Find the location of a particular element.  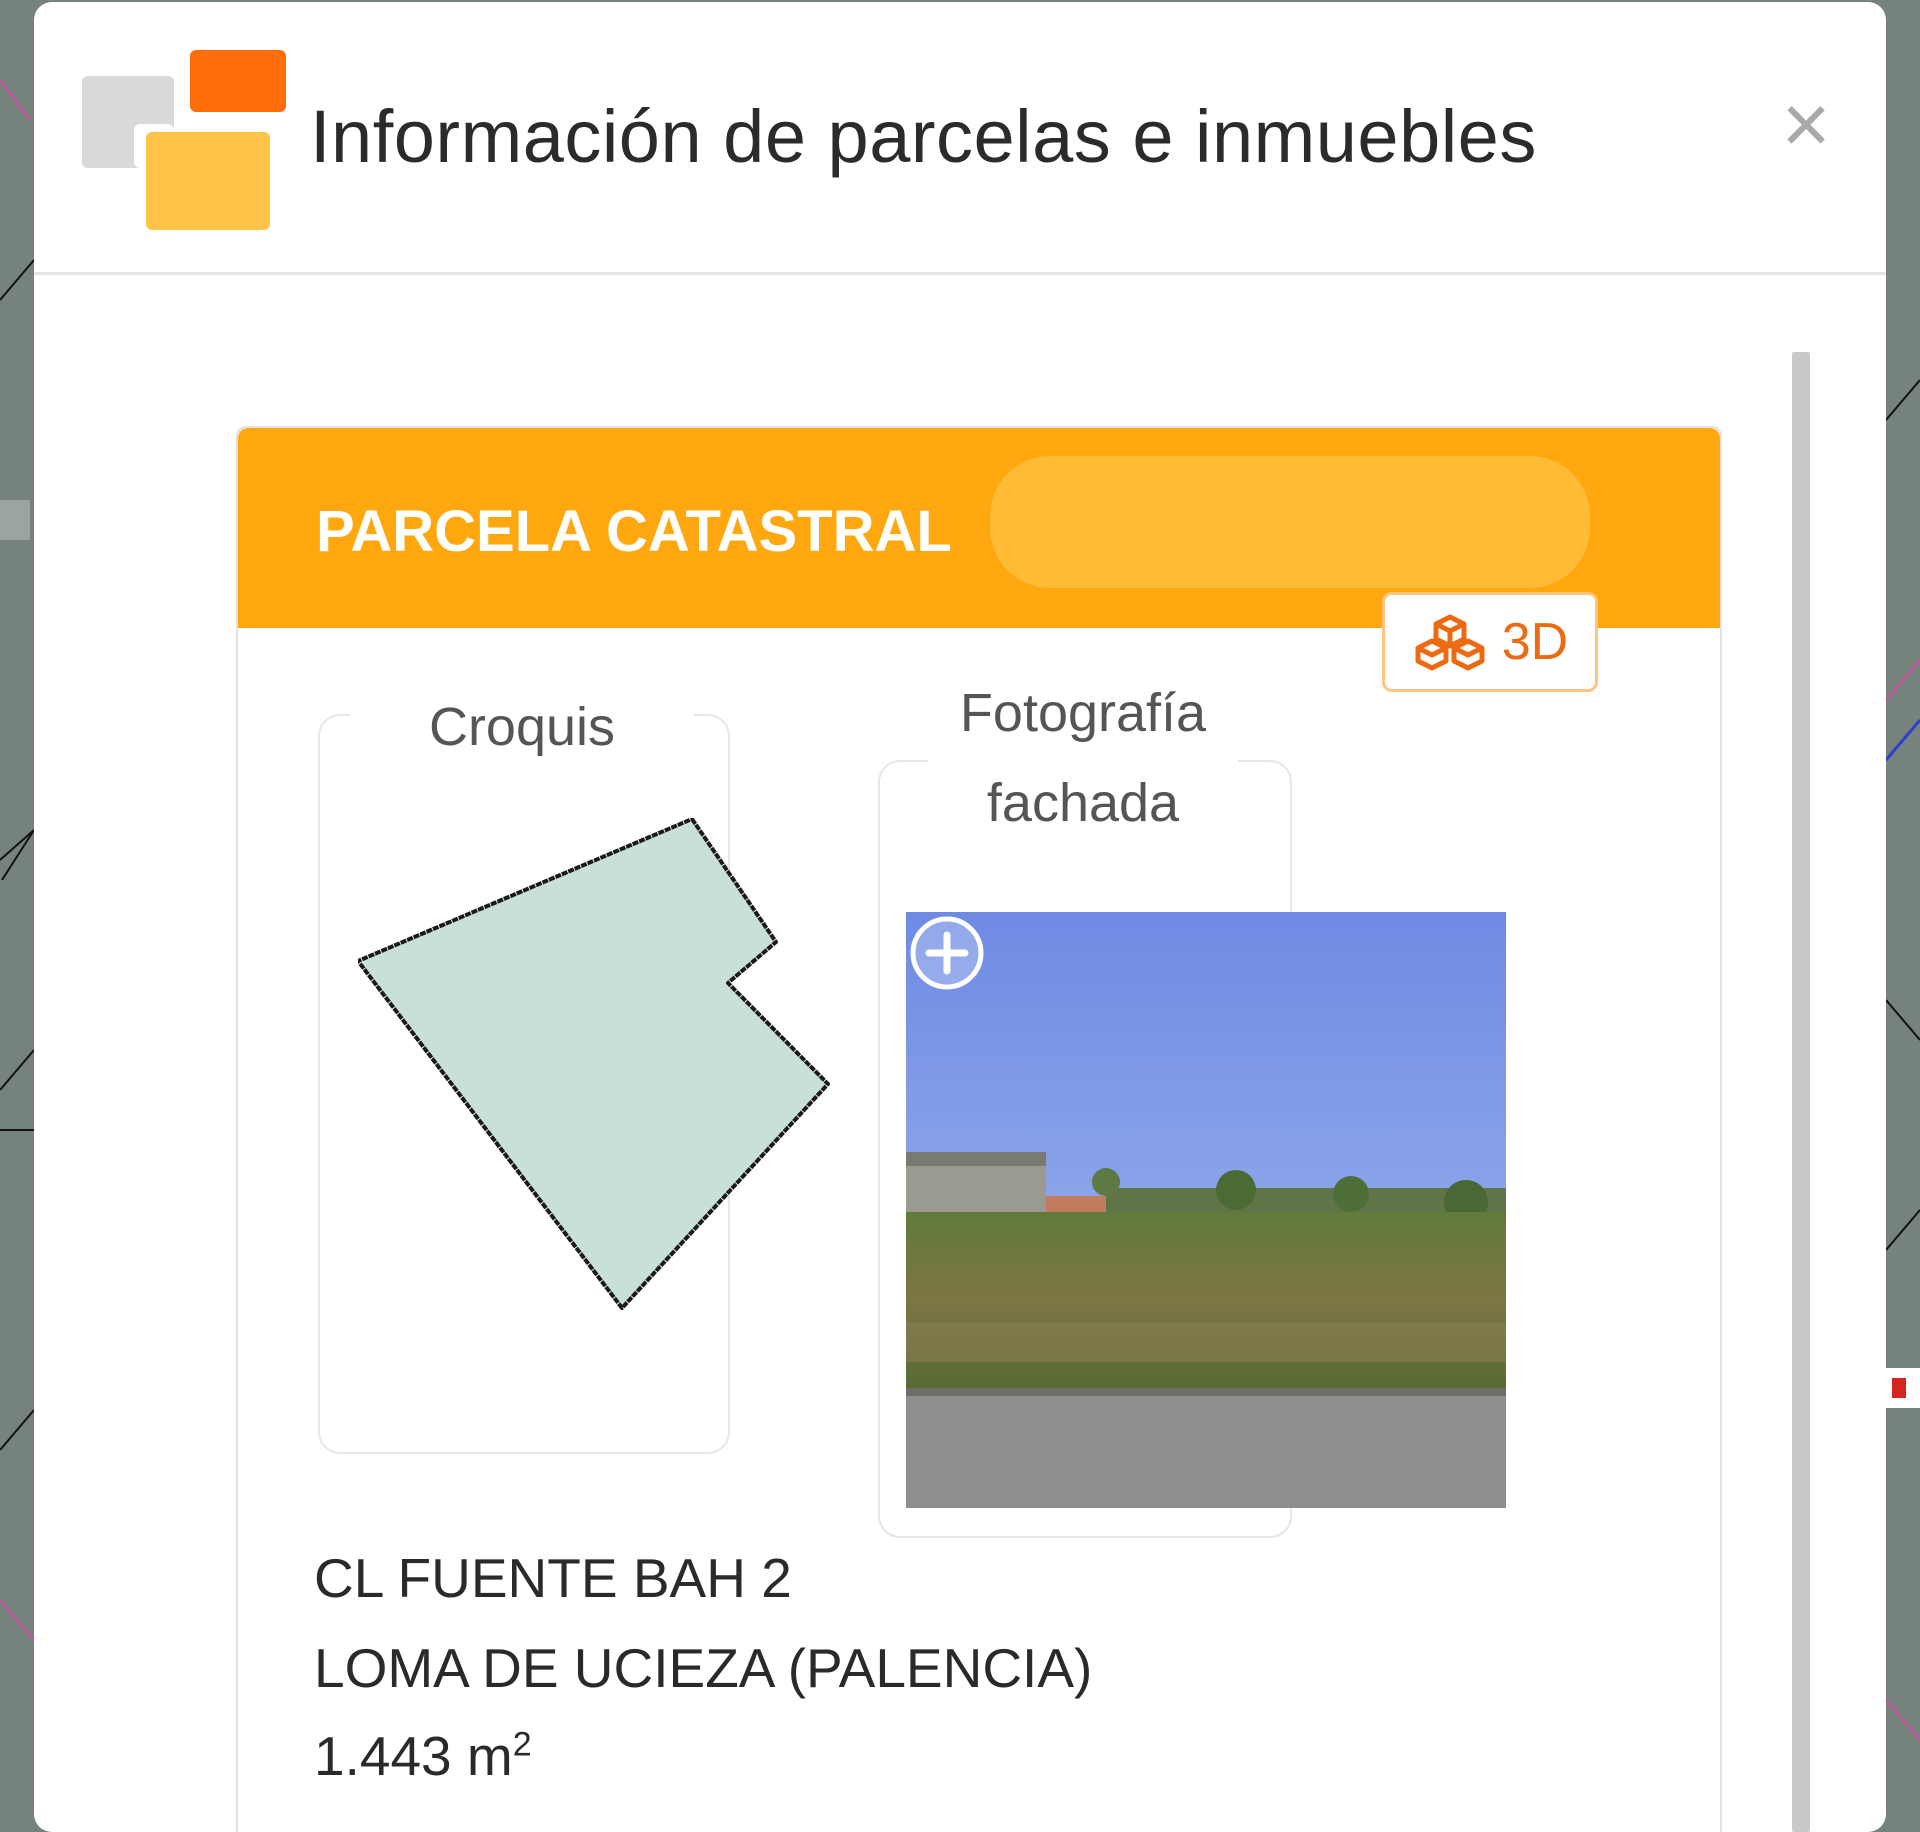

photo-label-line1: Fotografía is located at coordinates (1083, 713).